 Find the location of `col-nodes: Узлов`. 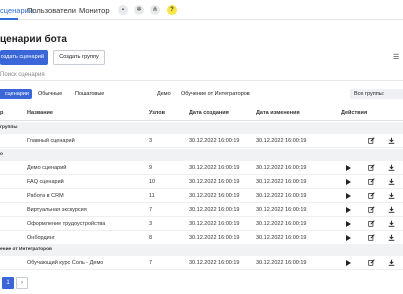

col-nodes: Узлов is located at coordinates (157, 113).